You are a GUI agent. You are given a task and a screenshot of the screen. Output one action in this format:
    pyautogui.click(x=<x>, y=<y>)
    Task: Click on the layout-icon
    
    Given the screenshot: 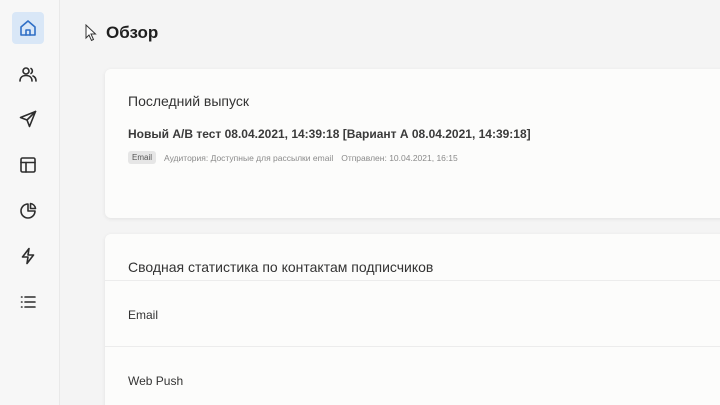 What is the action you would take?
    pyautogui.click(x=28, y=165)
    